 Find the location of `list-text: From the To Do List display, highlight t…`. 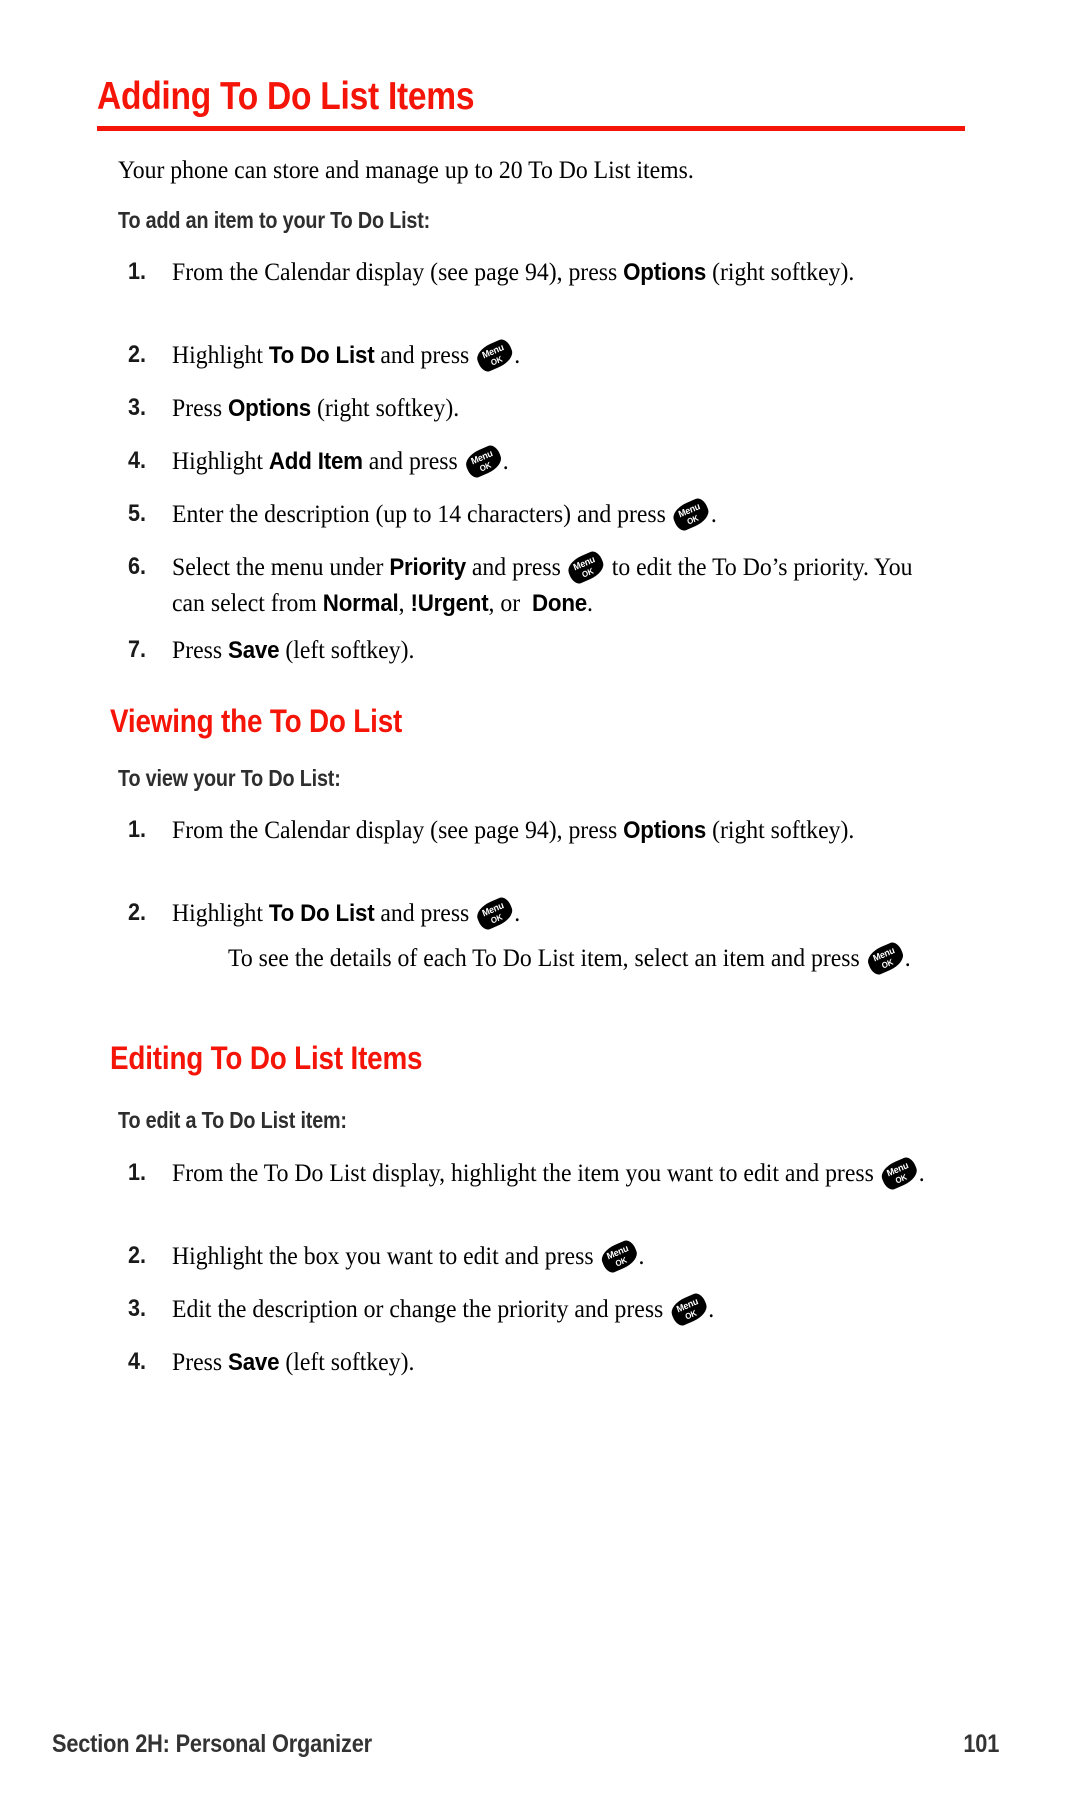

list-text: From the To Do List display, highlight t… is located at coordinates (553, 1173).